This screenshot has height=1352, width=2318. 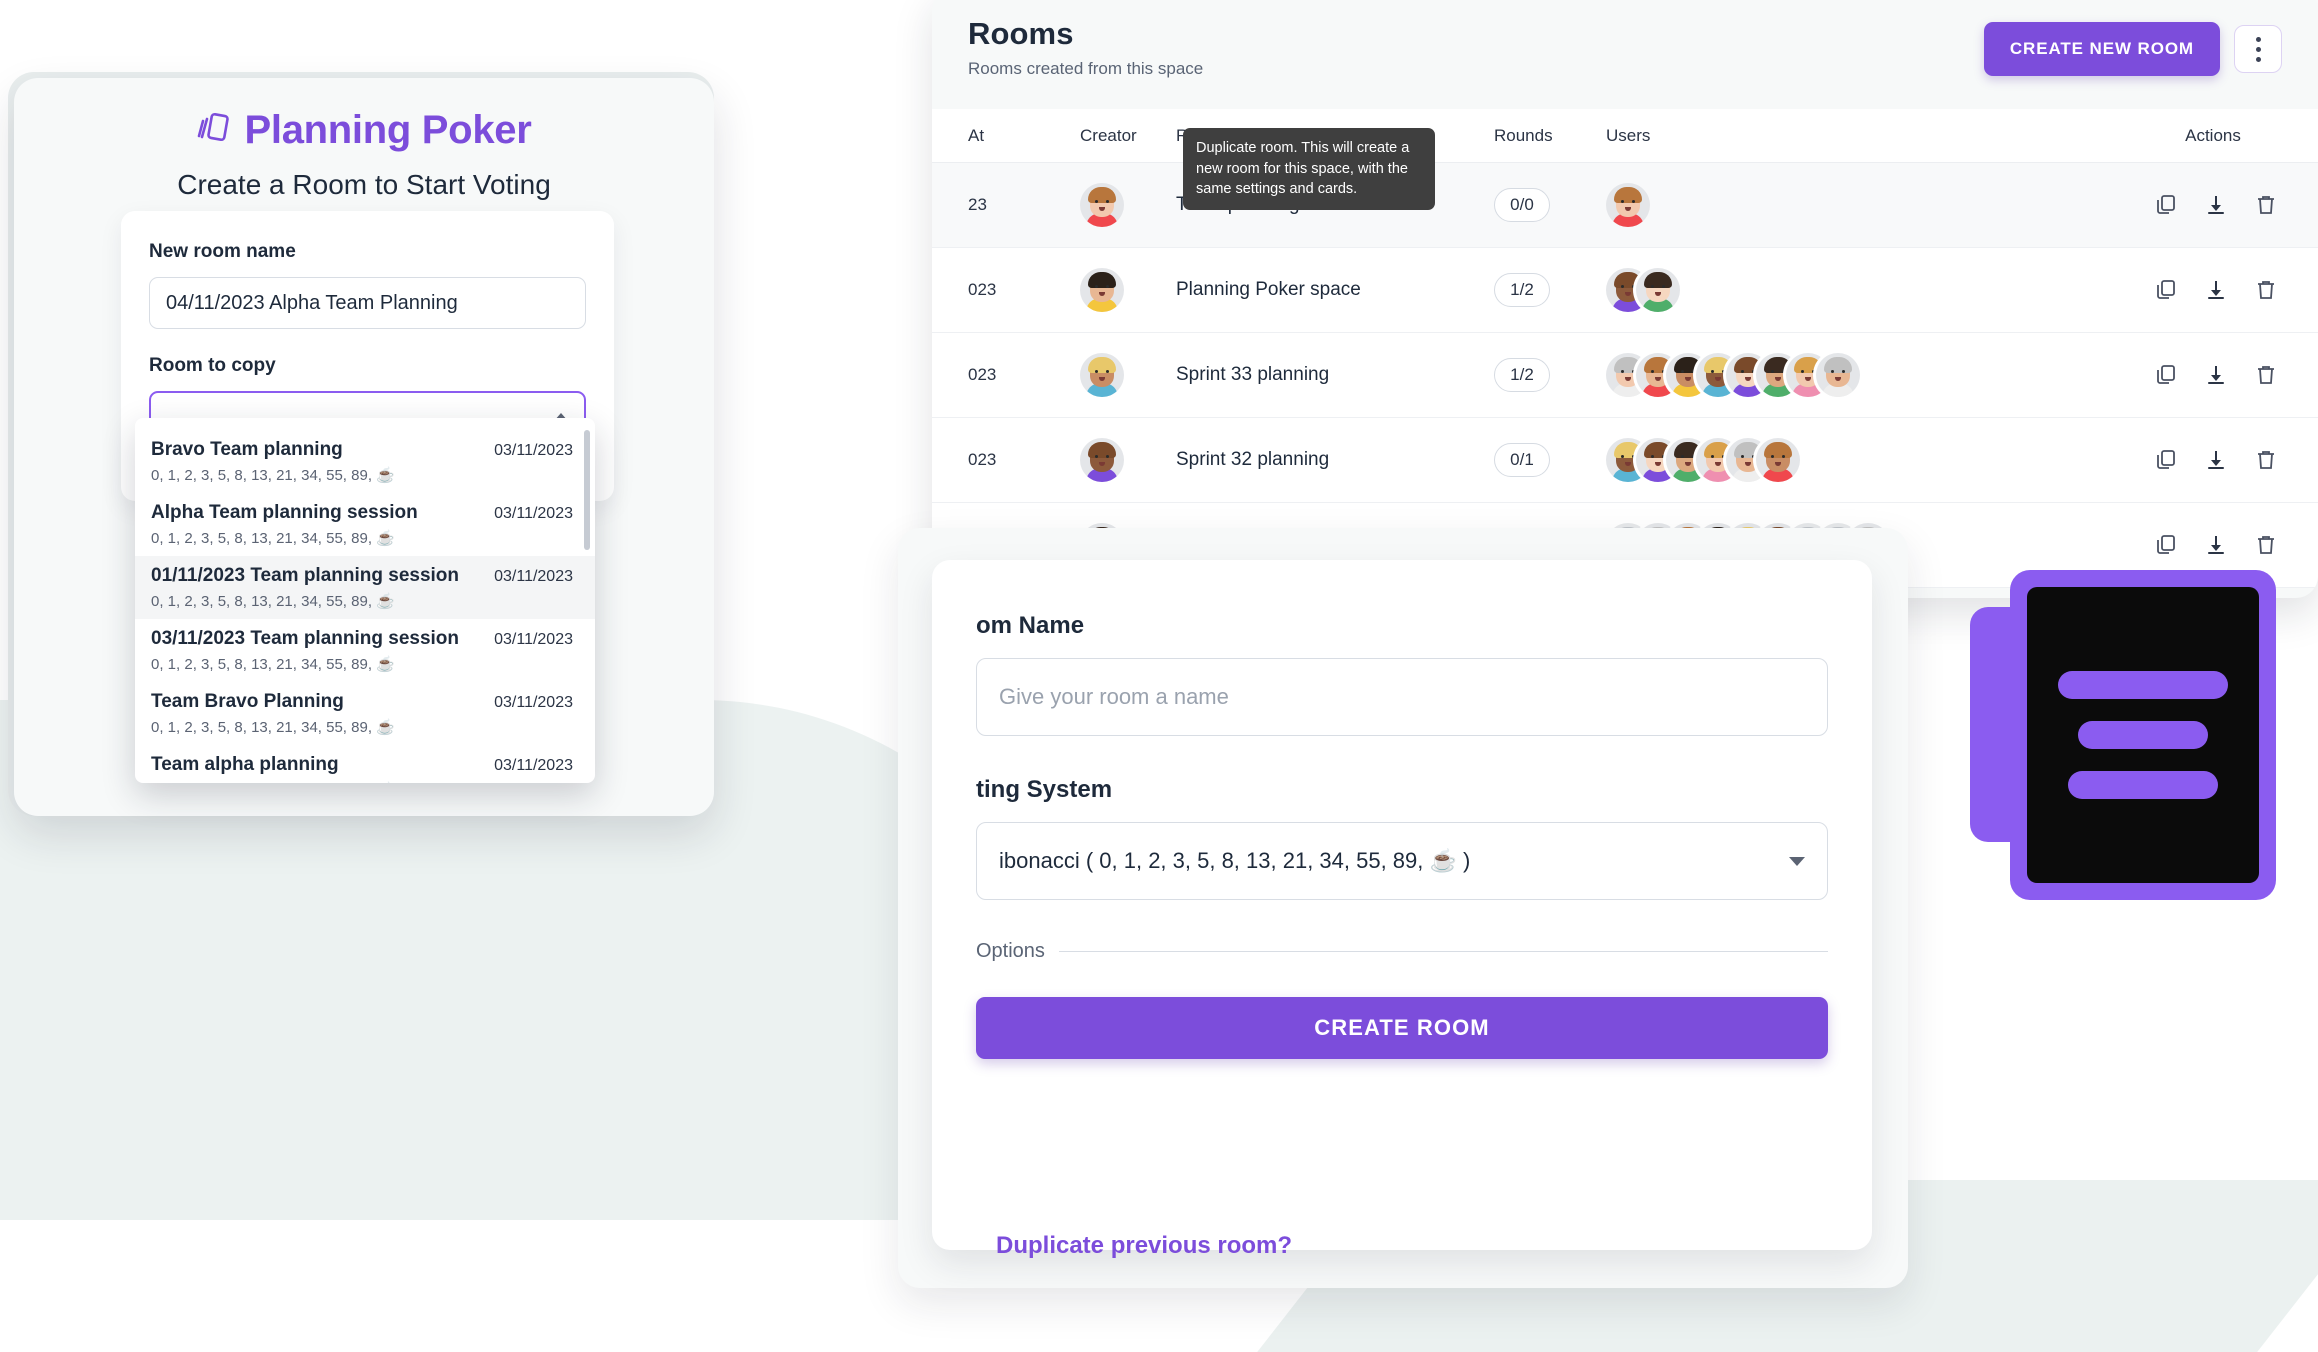 I want to click on table-row: 023 Planning Poker space 1/2, so click(x=1625, y=290).